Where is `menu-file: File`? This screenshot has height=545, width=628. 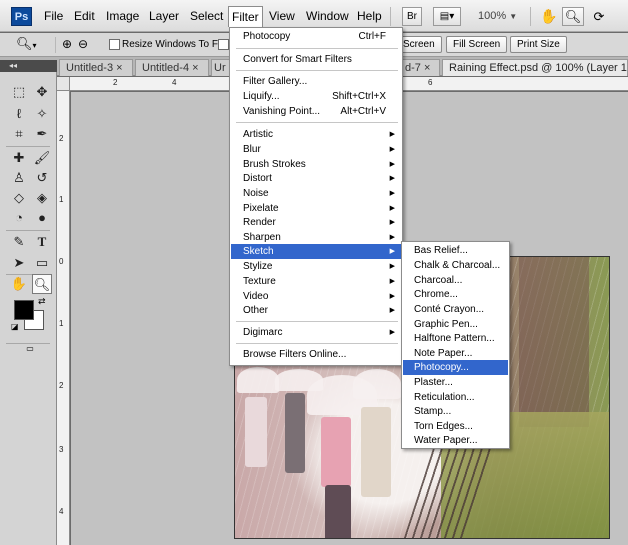 menu-file: File is located at coordinates (53, 16).